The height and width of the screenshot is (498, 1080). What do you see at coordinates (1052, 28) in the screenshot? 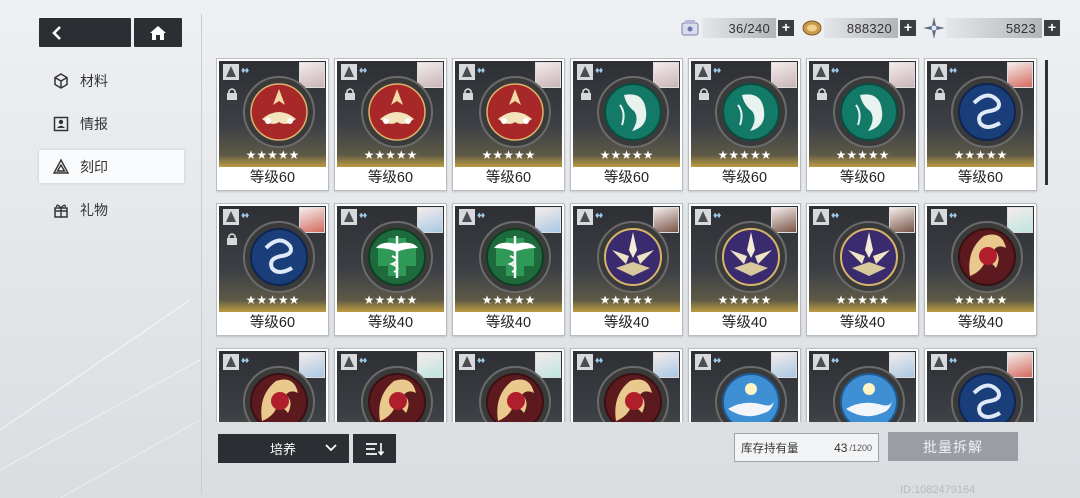
I see `crystal-add-button: +` at bounding box center [1052, 28].